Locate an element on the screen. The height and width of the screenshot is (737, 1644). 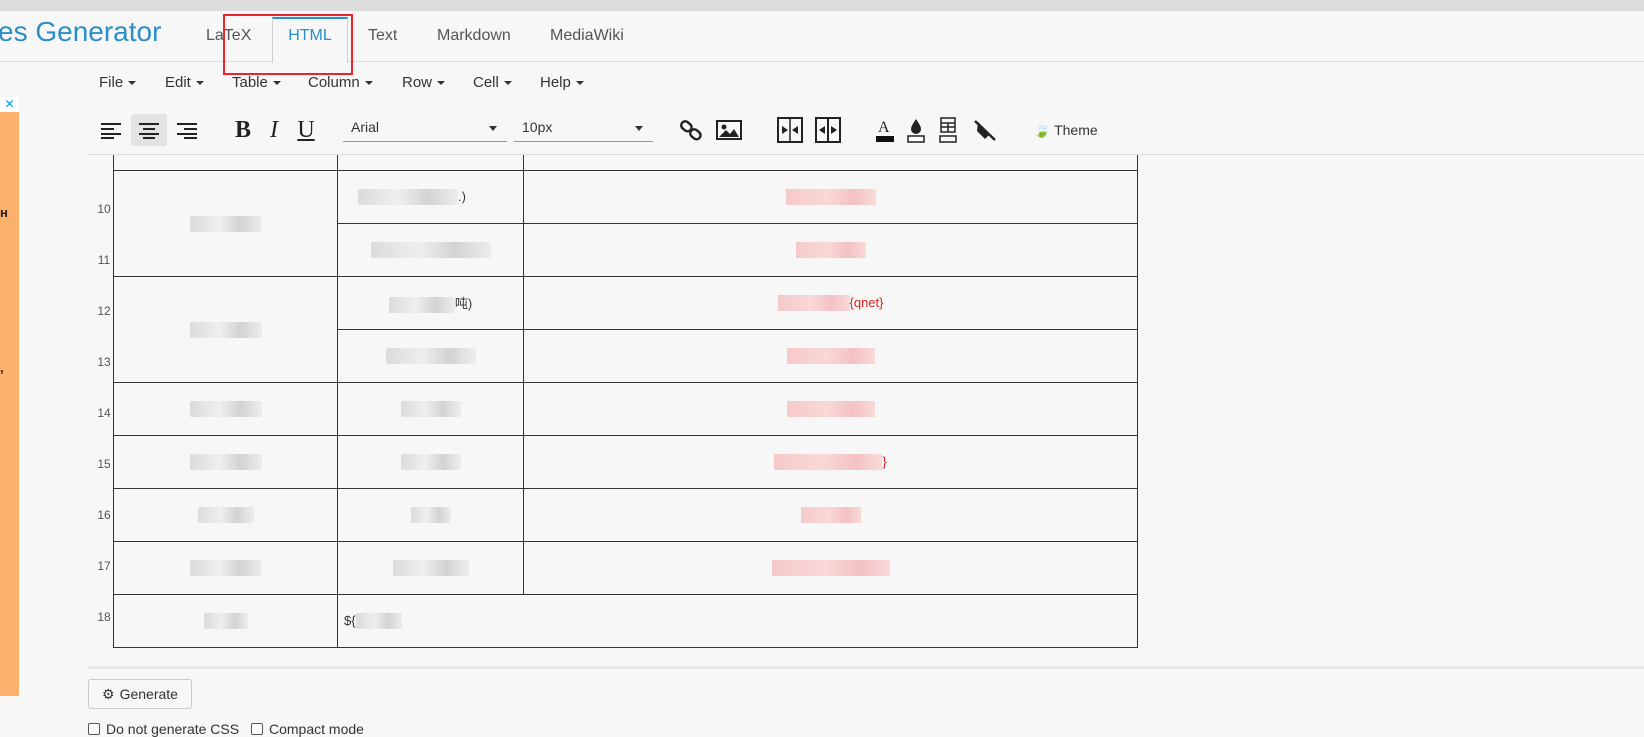
theme-button: 🍃 Theme is located at coordinates (1065, 130).